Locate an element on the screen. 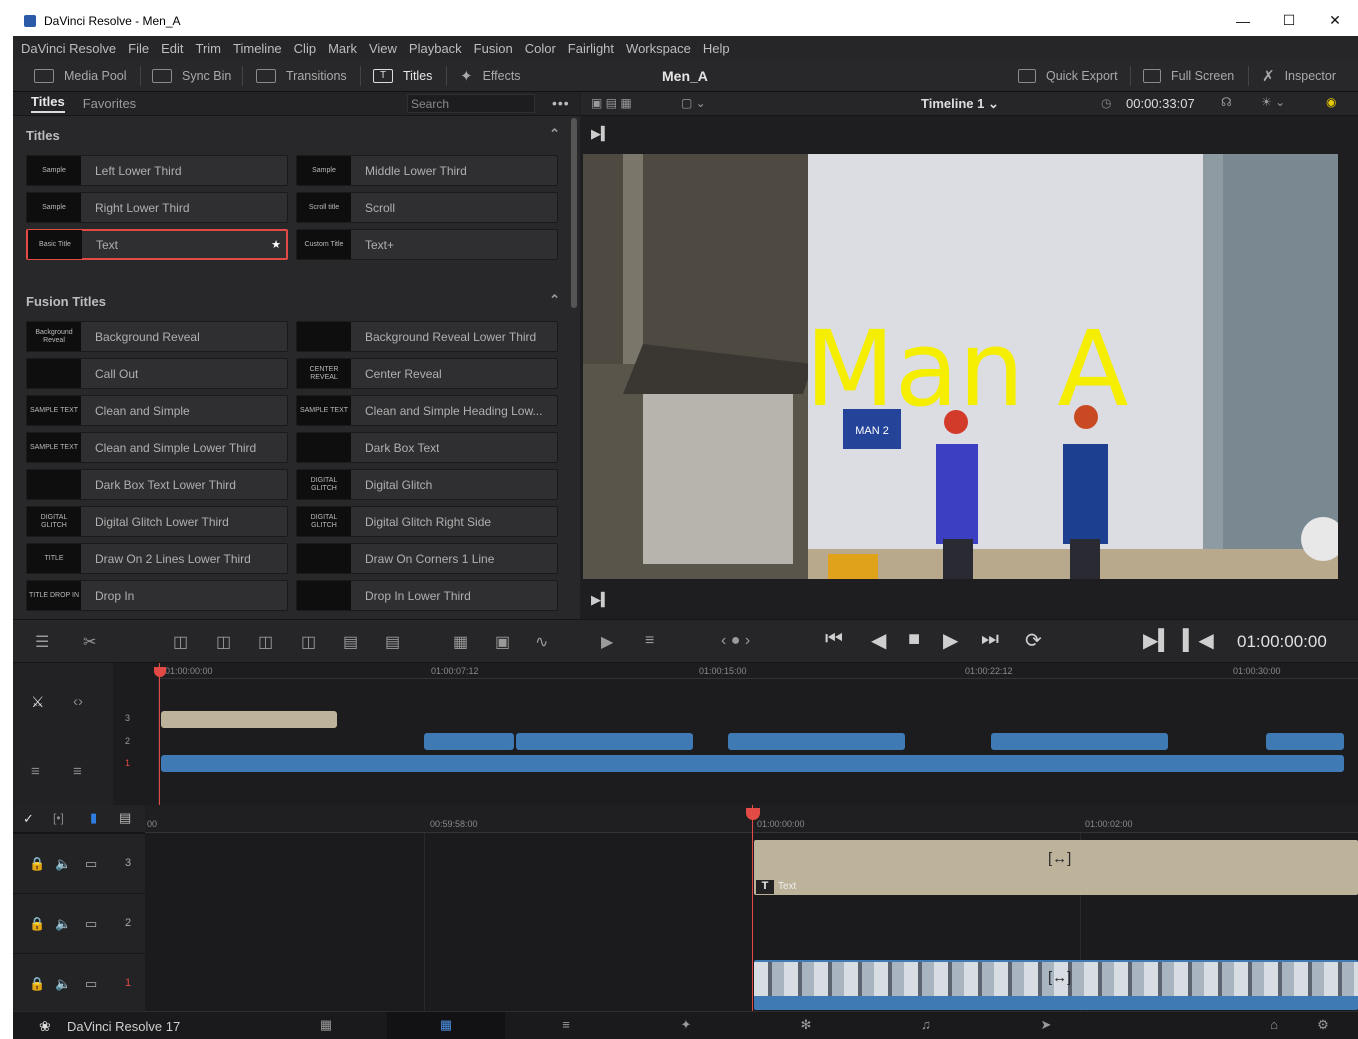  menu-davinci-resolve: DaVinci Resolve is located at coordinates (68, 48).